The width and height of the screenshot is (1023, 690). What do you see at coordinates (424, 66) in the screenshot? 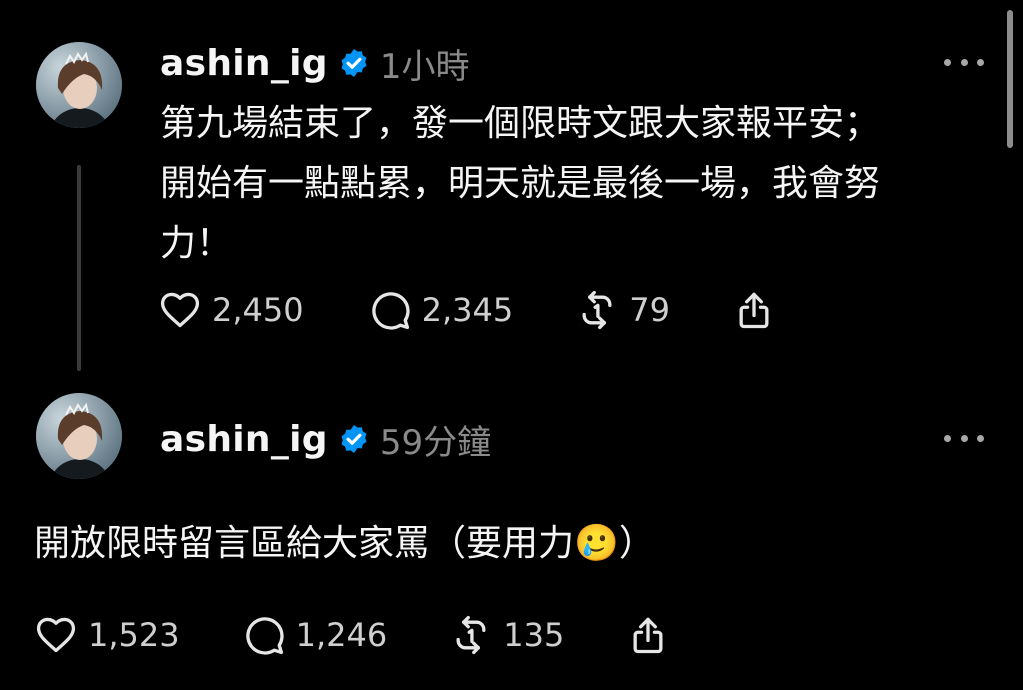
I see `post-timestamp: 1小時` at bounding box center [424, 66].